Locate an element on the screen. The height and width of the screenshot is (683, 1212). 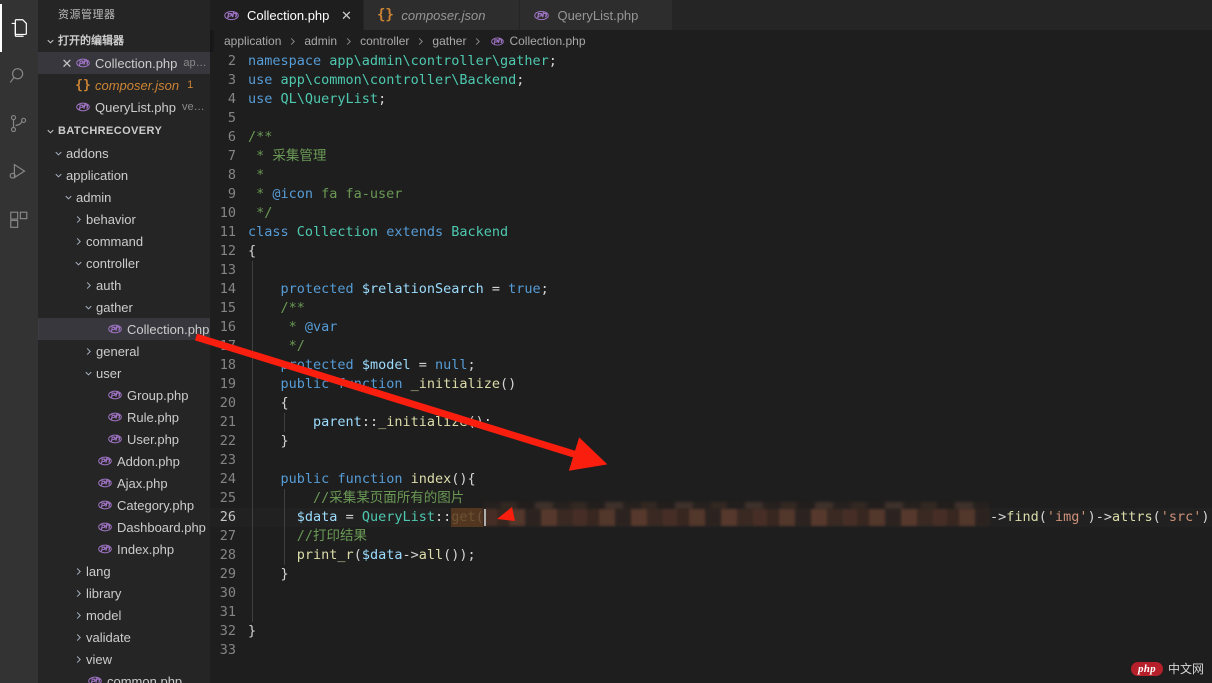
code-line: 3 use app\common\controller\Backend; is located at coordinates (711, 80).